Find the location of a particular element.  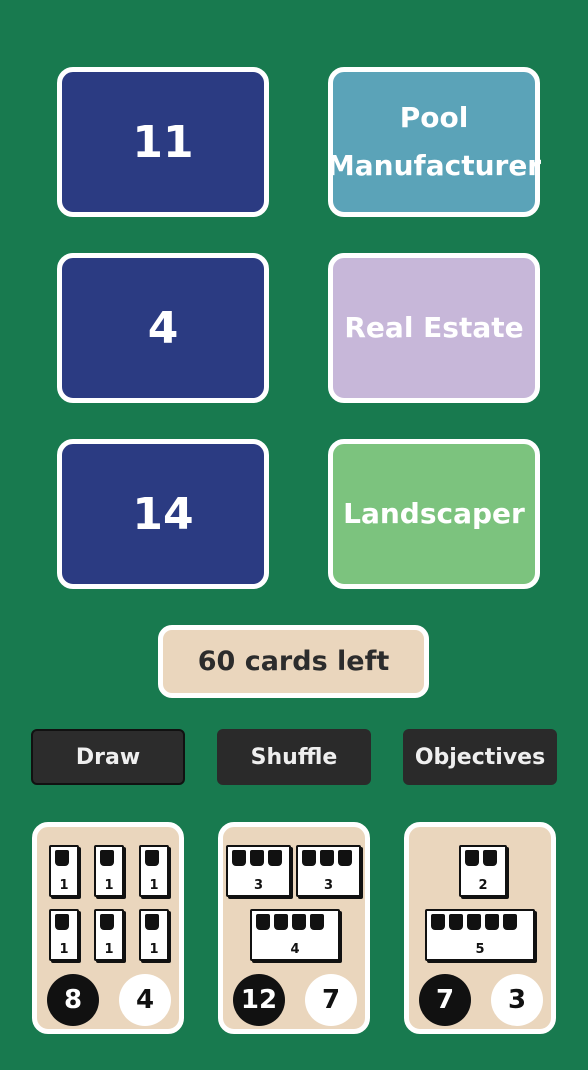

objective-card-3: 2 5 7 3 is located at coordinates (480, 928).